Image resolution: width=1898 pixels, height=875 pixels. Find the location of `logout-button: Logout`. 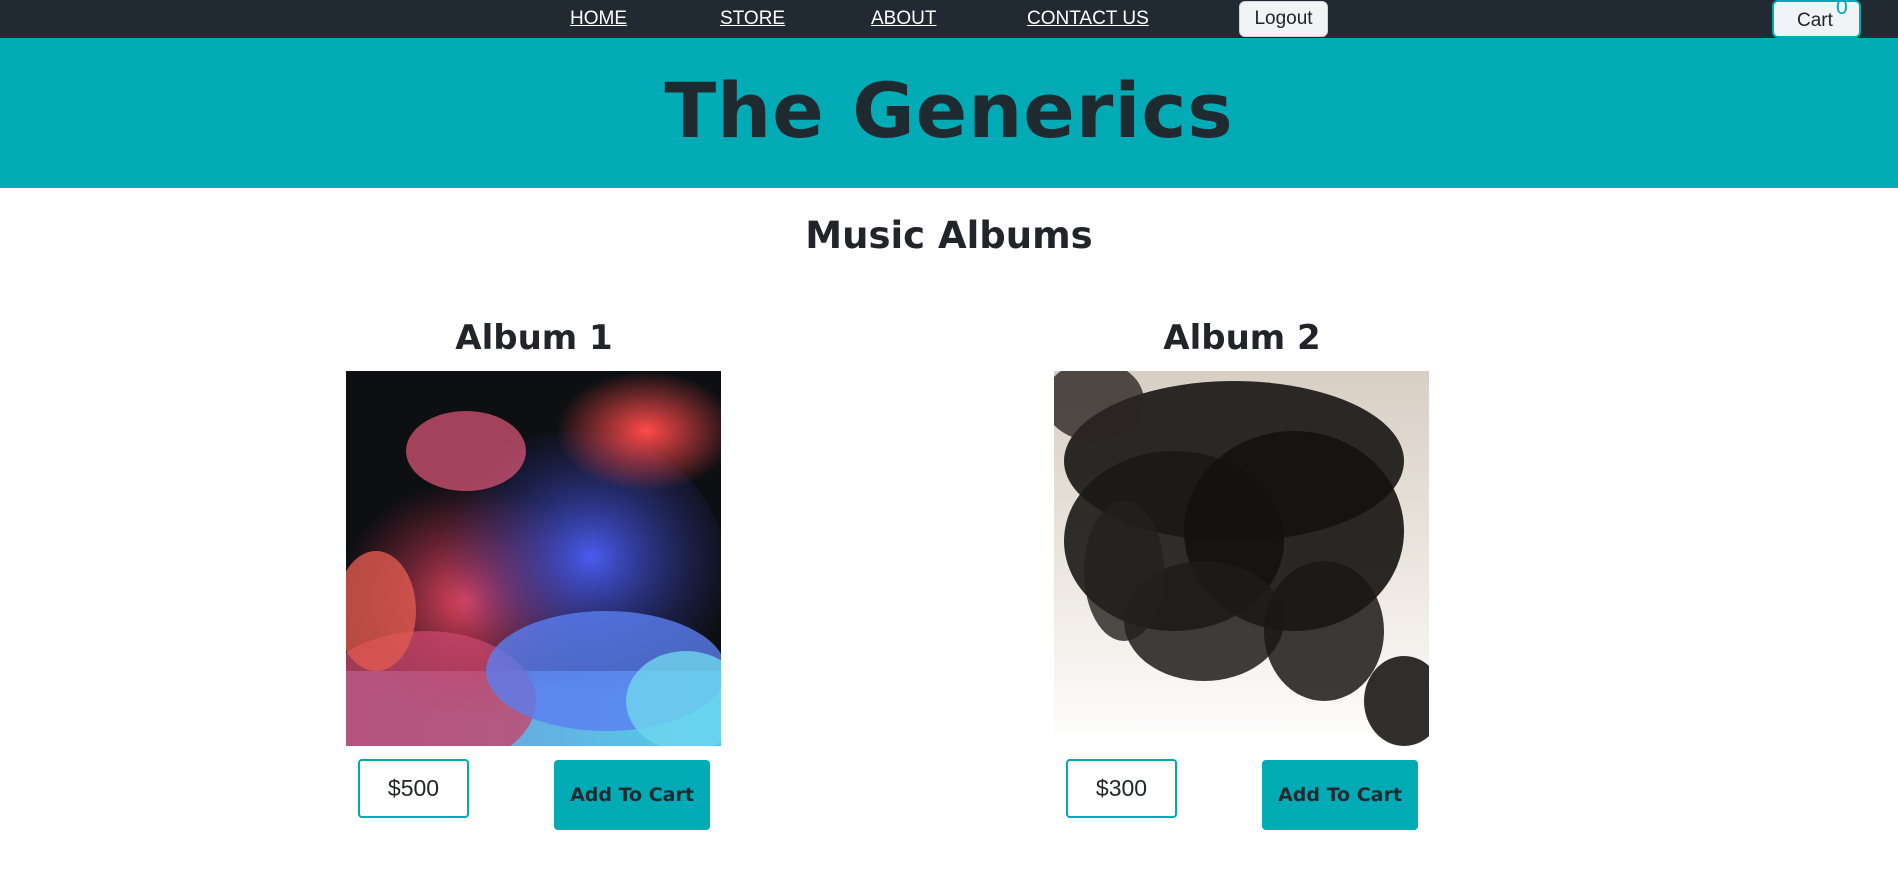

logout-button: Logout is located at coordinates (1283, 19).